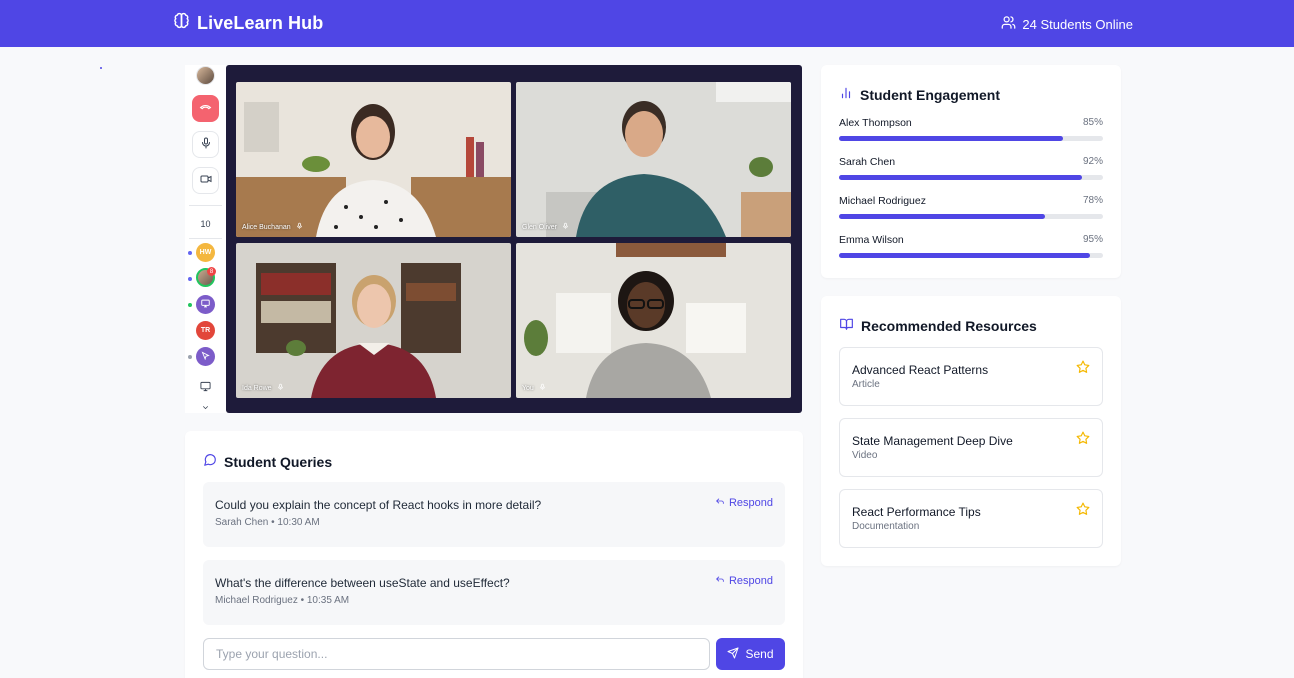 This screenshot has height=678, width=1294. What do you see at coordinates (257, 388) in the screenshot?
I see `participant-name: Ida Rowe` at bounding box center [257, 388].